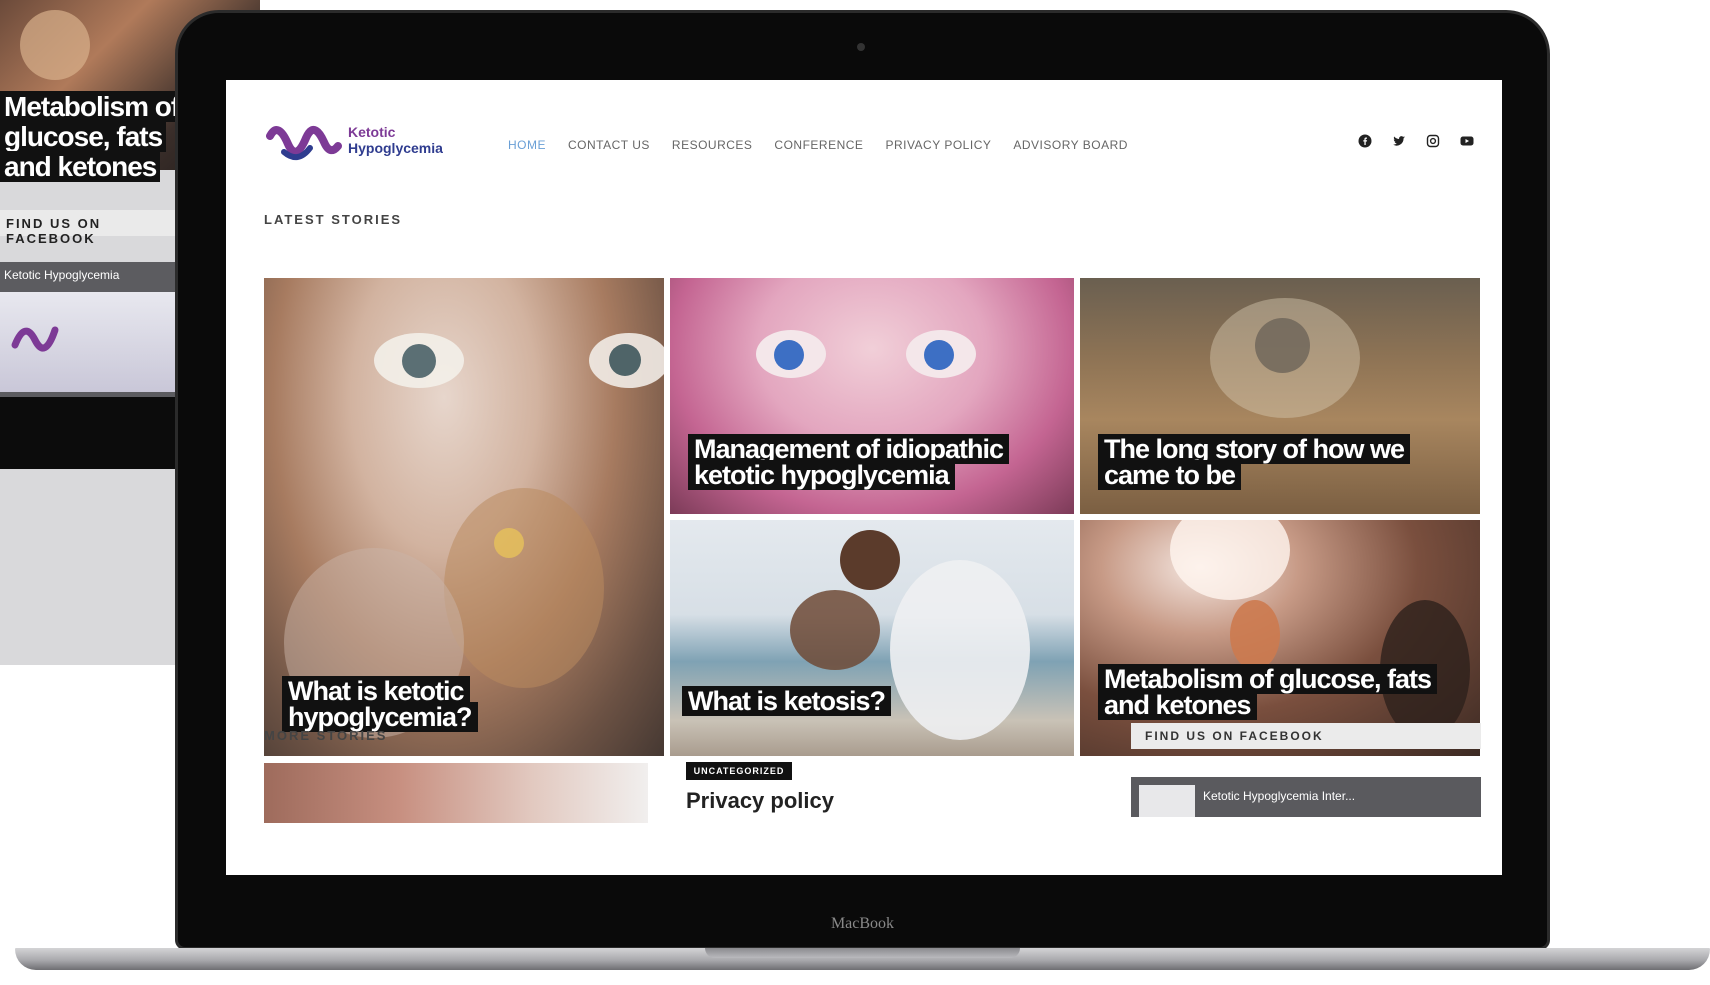 The height and width of the screenshot is (985, 1710). Describe the element at coordinates (1167, 801) in the screenshot. I see `facebook-page-avatar` at that location.